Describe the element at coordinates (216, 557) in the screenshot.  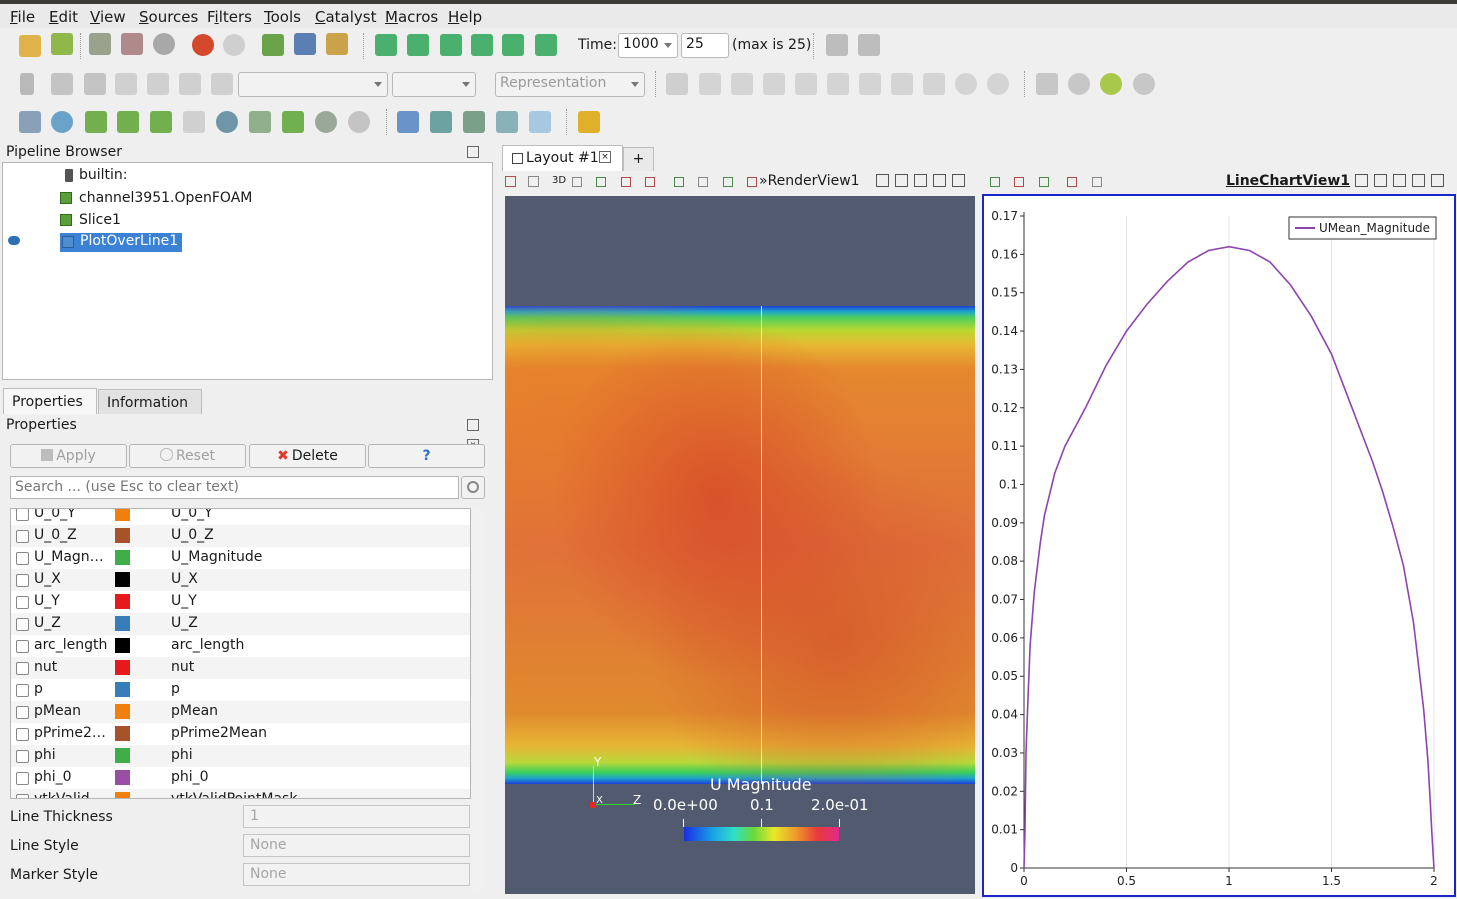
I see `series-legend-label: U_Magnitude` at that location.